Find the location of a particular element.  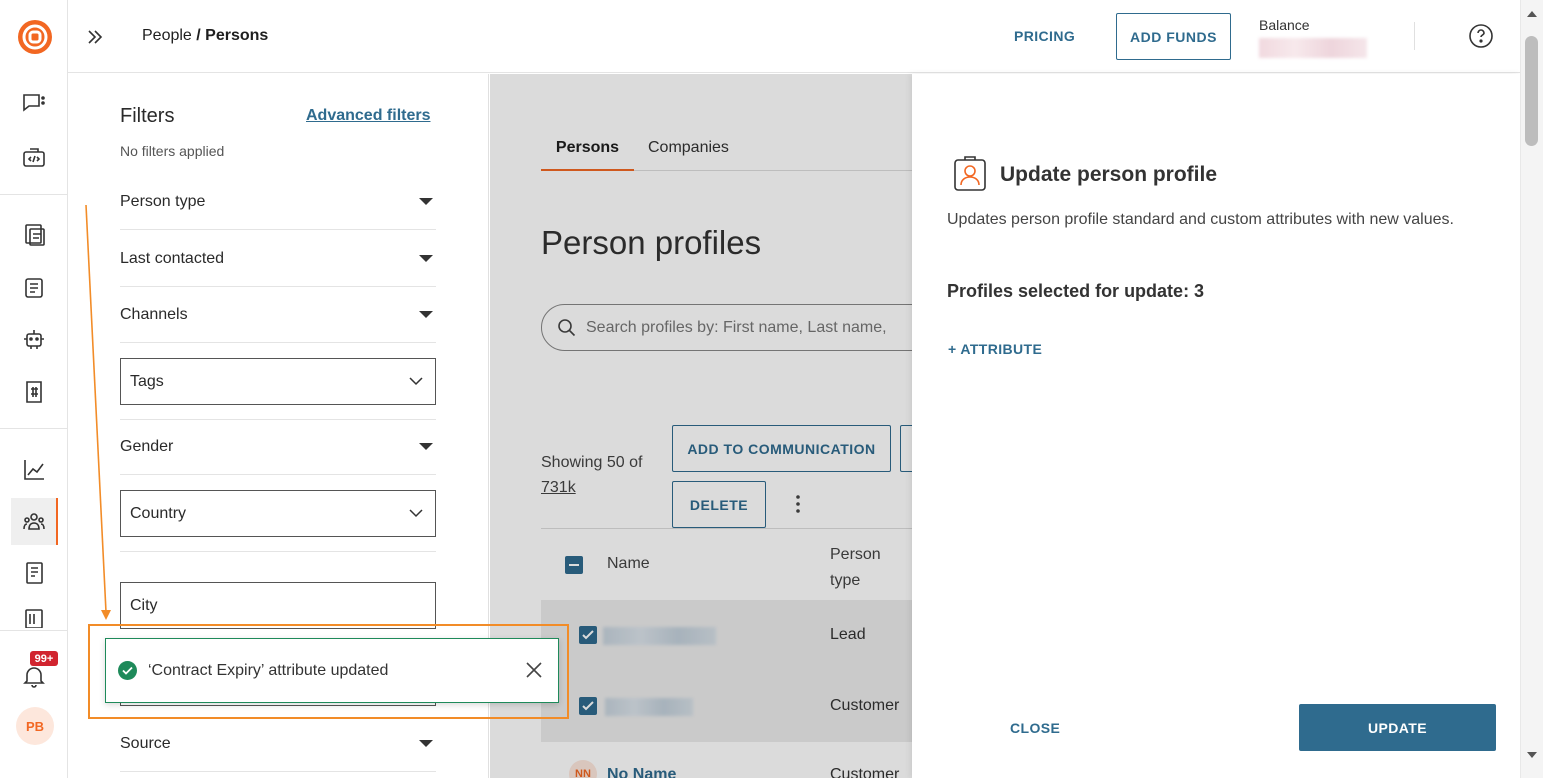

filter-last-contacted: Last contacted is located at coordinates (278, 259).